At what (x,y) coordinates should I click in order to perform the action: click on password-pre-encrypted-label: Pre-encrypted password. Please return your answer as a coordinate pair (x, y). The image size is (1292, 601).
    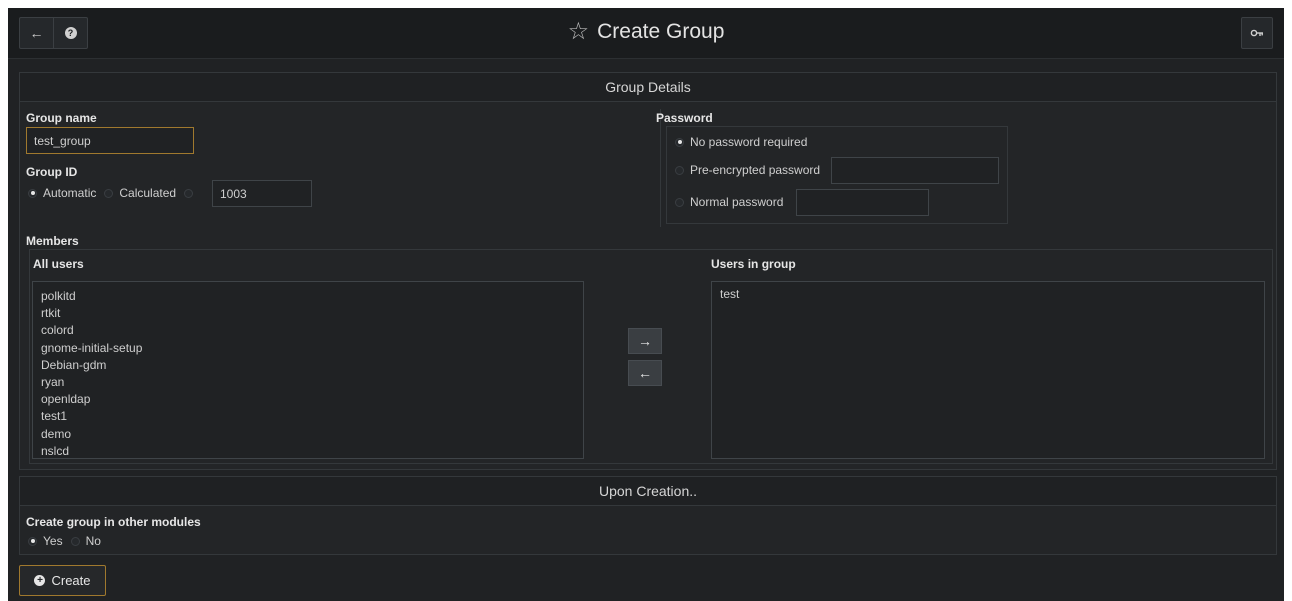
    Looking at the image, I should click on (755, 170).